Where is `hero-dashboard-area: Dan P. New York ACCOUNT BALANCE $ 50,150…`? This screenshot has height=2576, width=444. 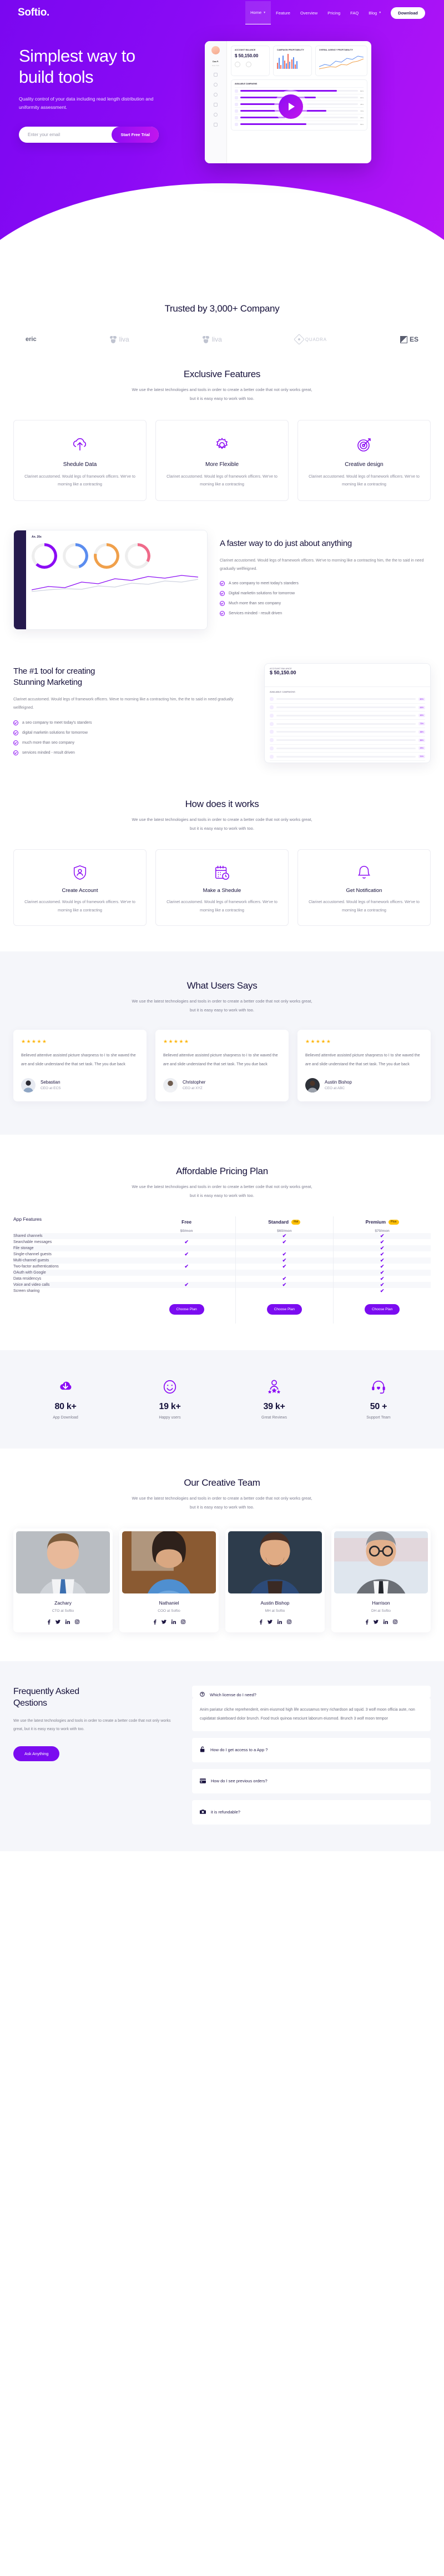
hero-dashboard-area: Dan P. New York ACCOUNT BALANCE $ 50,150… is located at coordinates (318, 102).